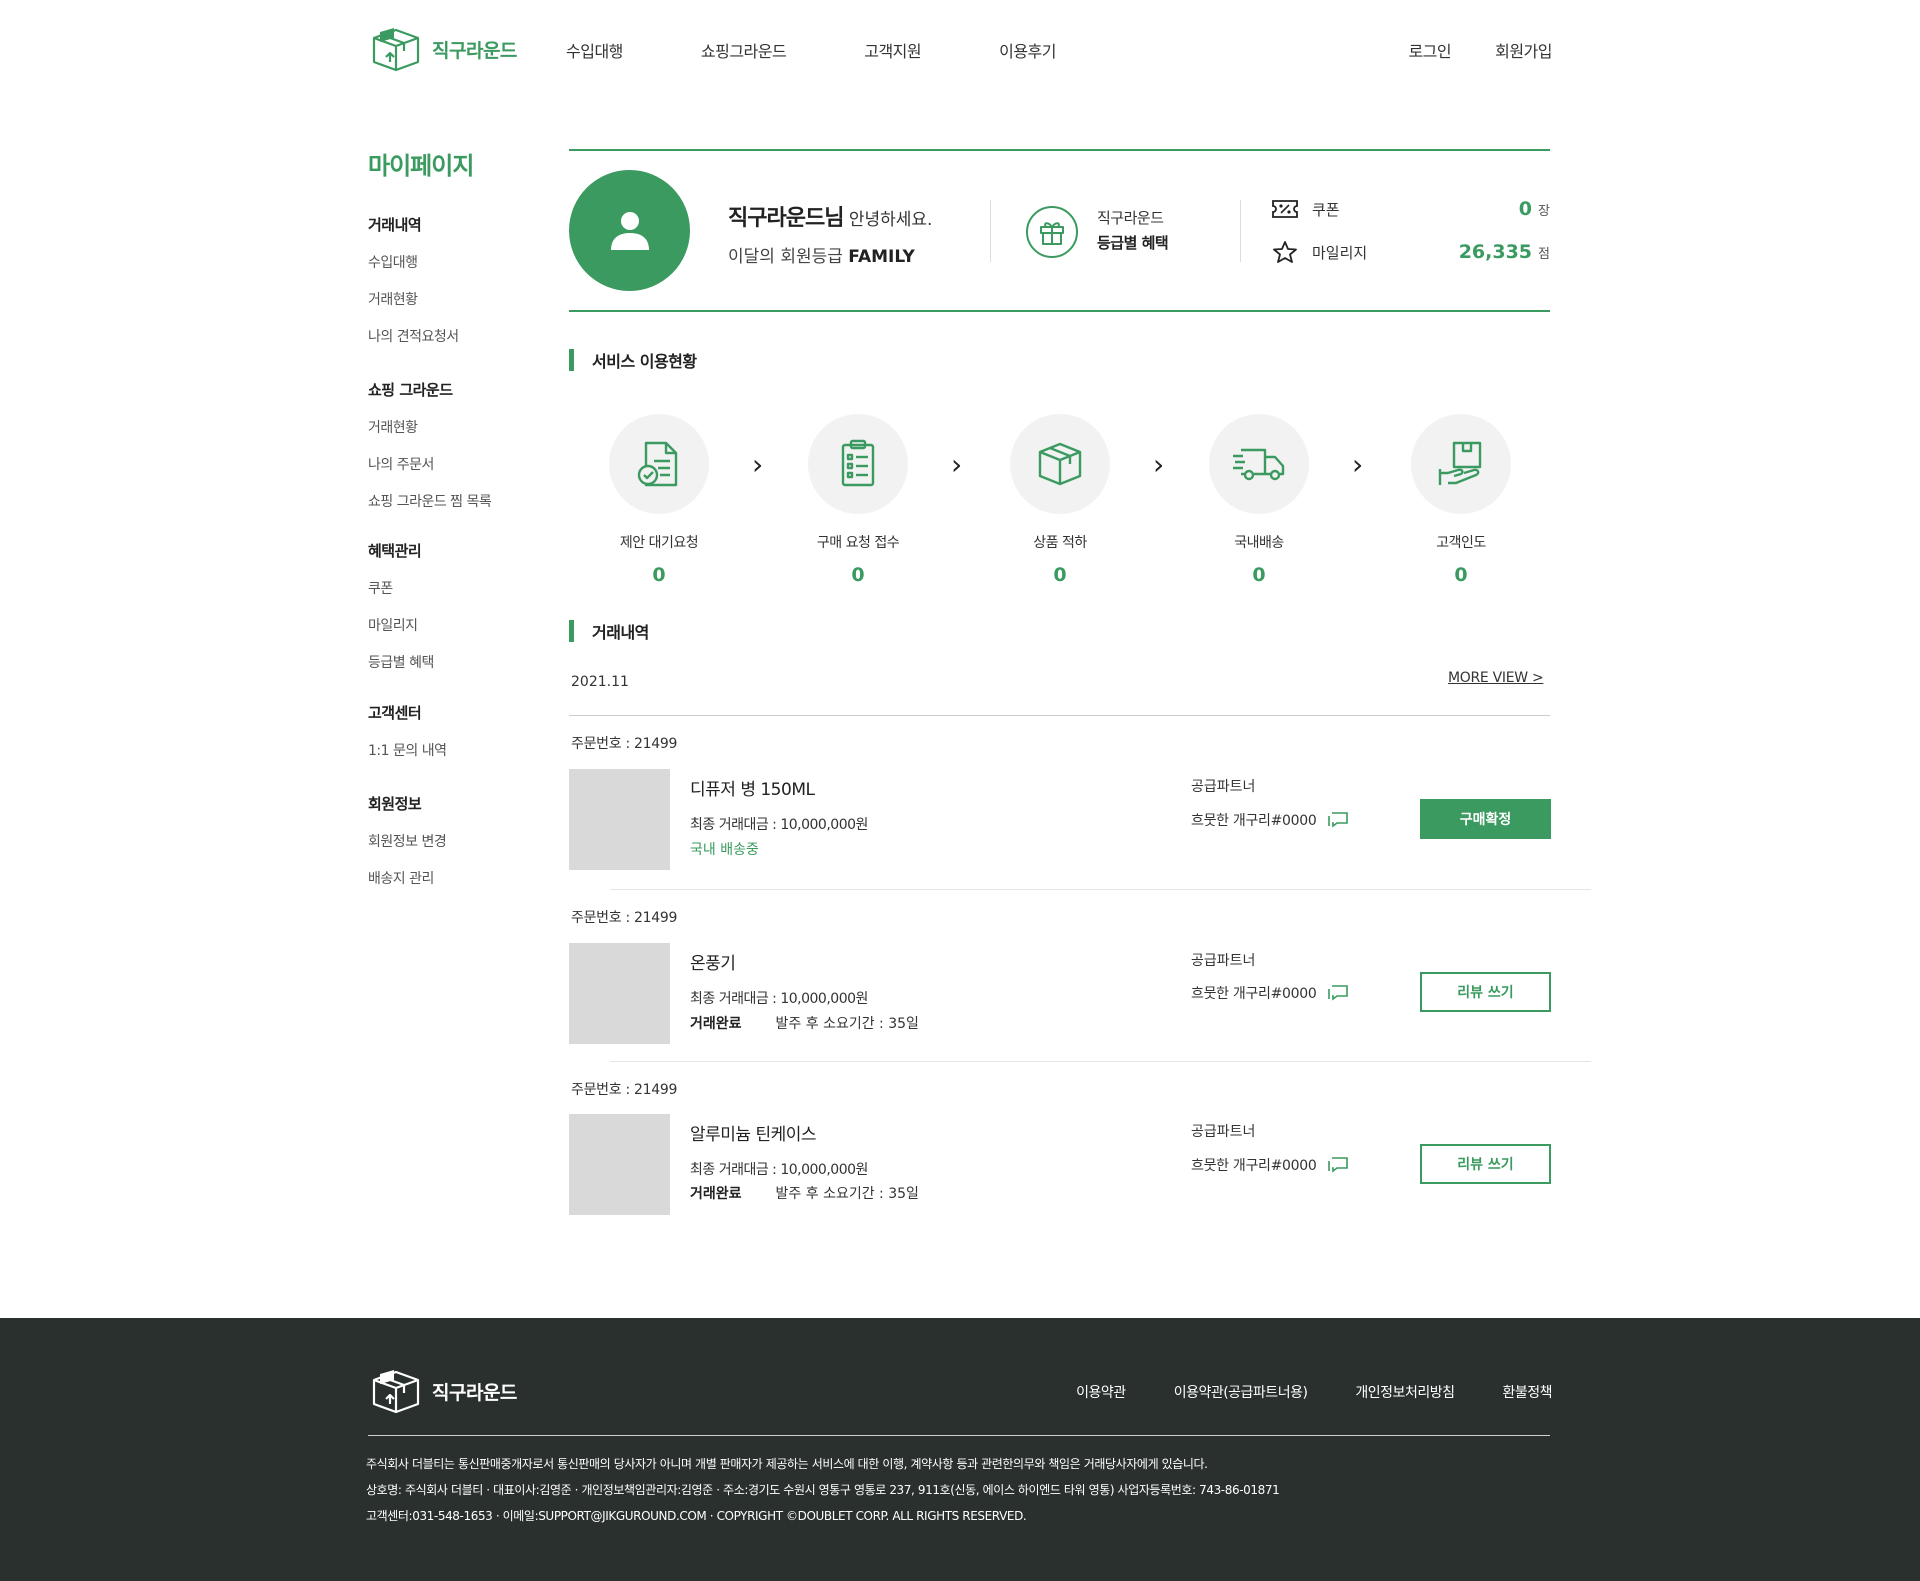 This screenshot has height=1581, width=1920. Describe the element at coordinates (716, 1194) in the screenshot. I see `order-status: 거래완료` at that location.